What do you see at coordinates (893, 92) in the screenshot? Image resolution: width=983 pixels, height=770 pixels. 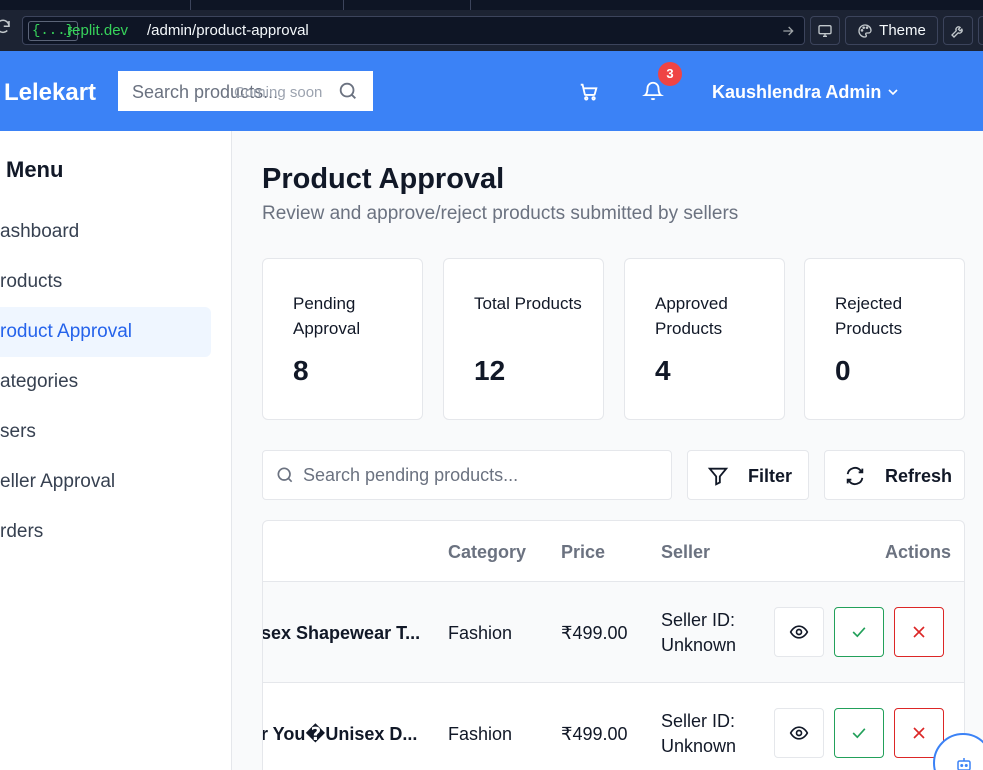 I see `chevron-down-icon` at bounding box center [893, 92].